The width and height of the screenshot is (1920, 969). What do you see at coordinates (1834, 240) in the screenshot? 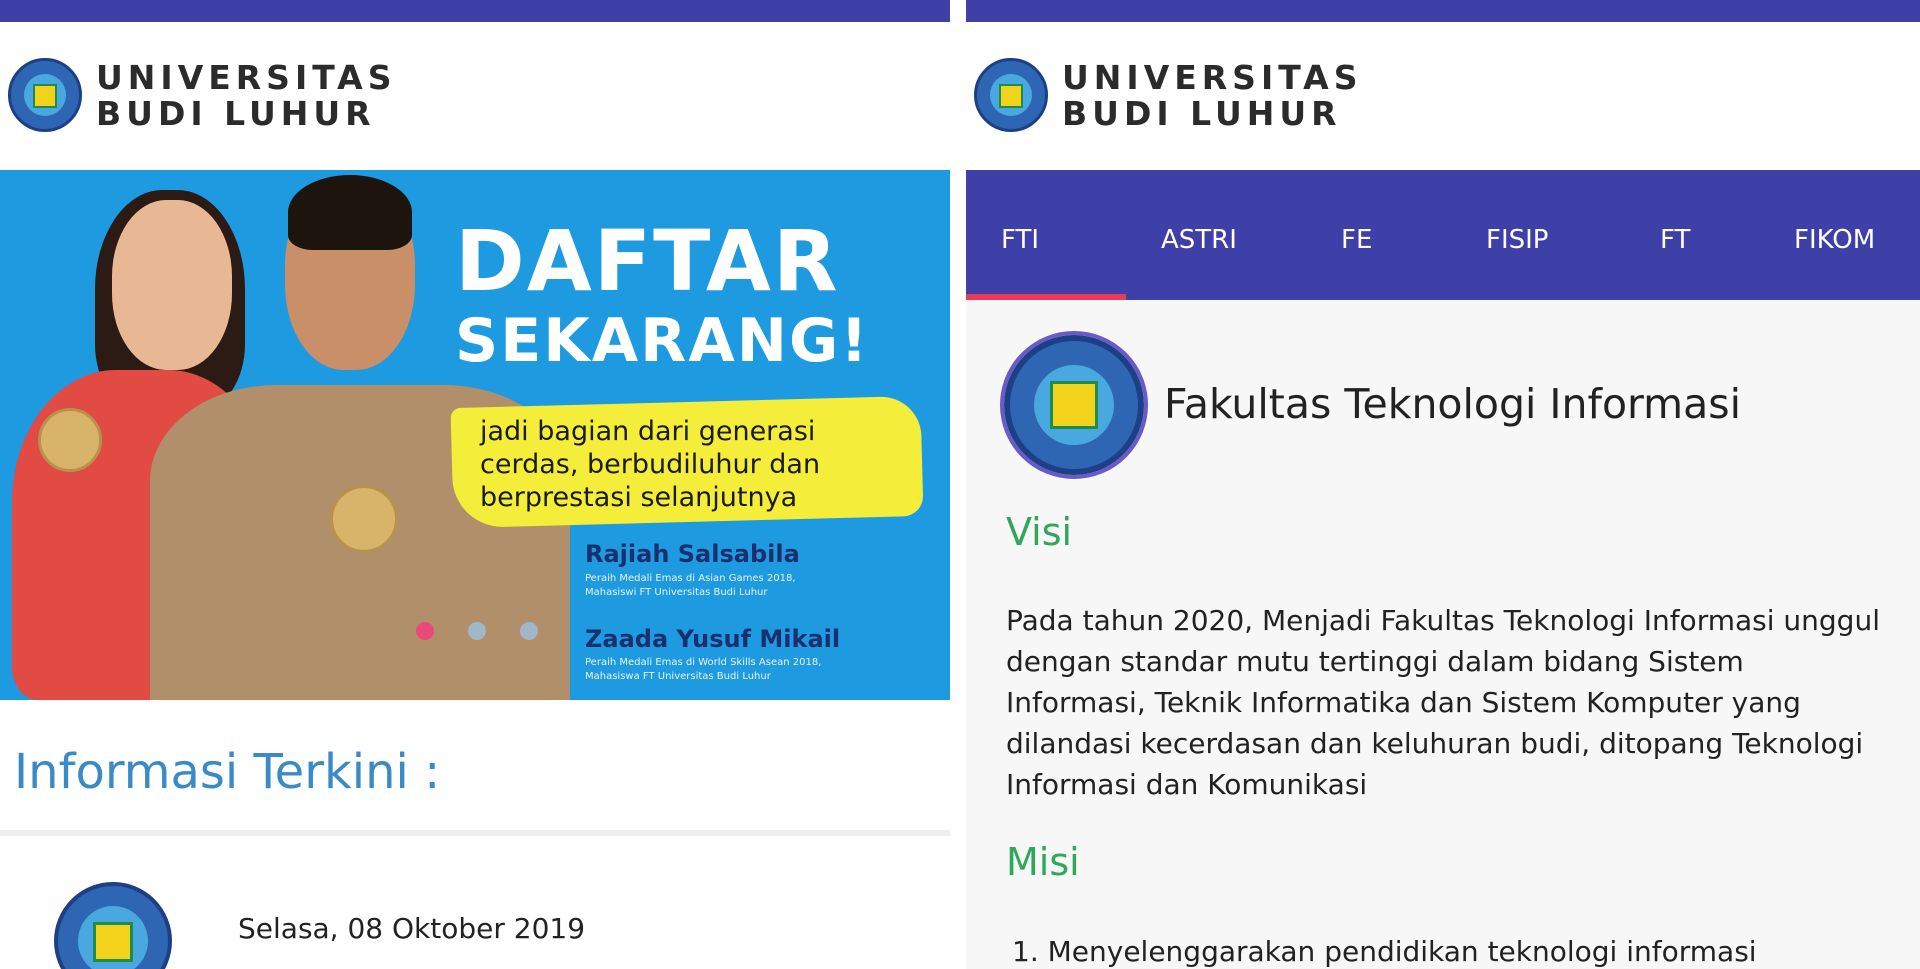
I see `tab-fikom: FIKOM` at bounding box center [1834, 240].